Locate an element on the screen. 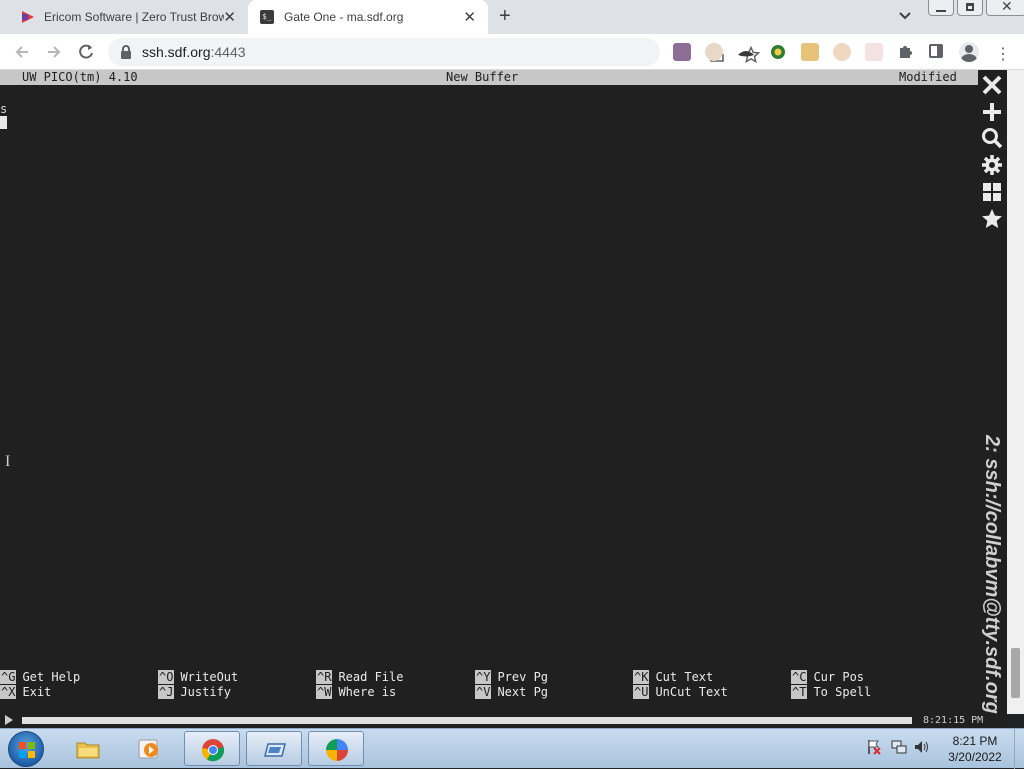 The image size is (1024, 769). close-icon is located at coordinates (992, 85).